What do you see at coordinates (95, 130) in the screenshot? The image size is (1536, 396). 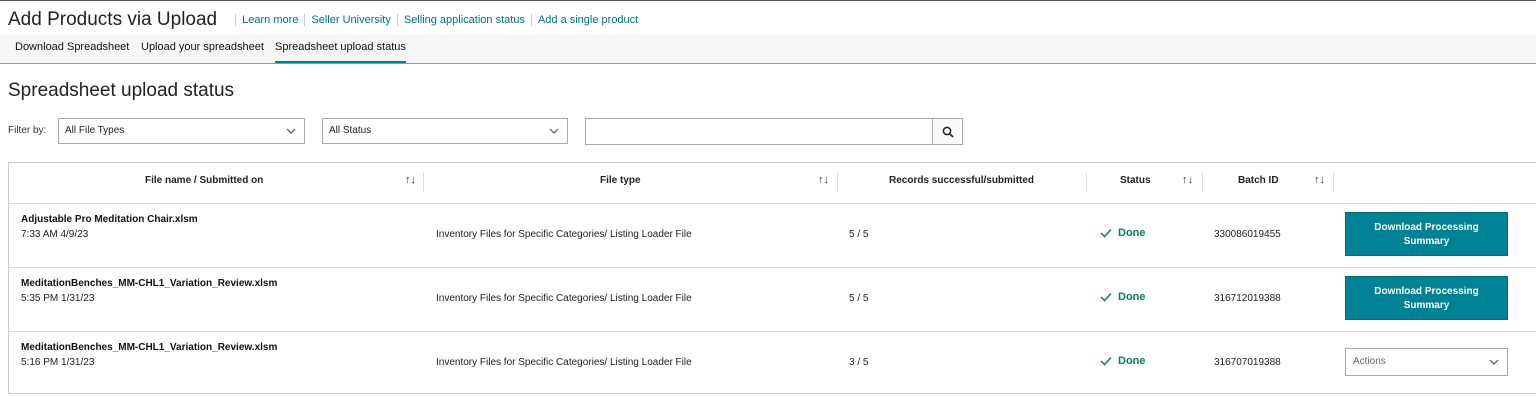 I see `file-type-select-value: All File Types` at bounding box center [95, 130].